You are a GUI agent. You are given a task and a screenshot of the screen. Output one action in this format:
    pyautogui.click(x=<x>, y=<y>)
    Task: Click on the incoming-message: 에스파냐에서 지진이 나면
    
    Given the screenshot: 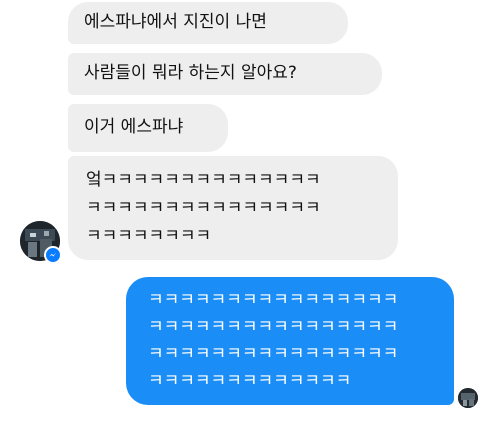 What is the action you would take?
    pyautogui.click(x=208, y=23)
    